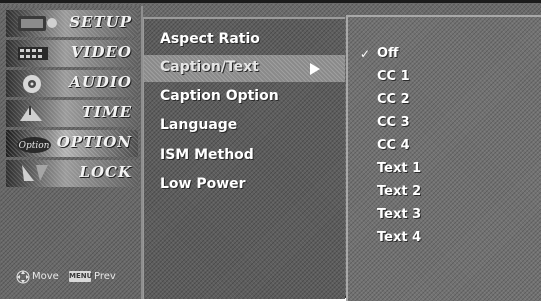  What do you see at coordinates (209, 67) in the screenshot?
I see `menu-item-label: Caption/Text` at bounding box center [209, 67].